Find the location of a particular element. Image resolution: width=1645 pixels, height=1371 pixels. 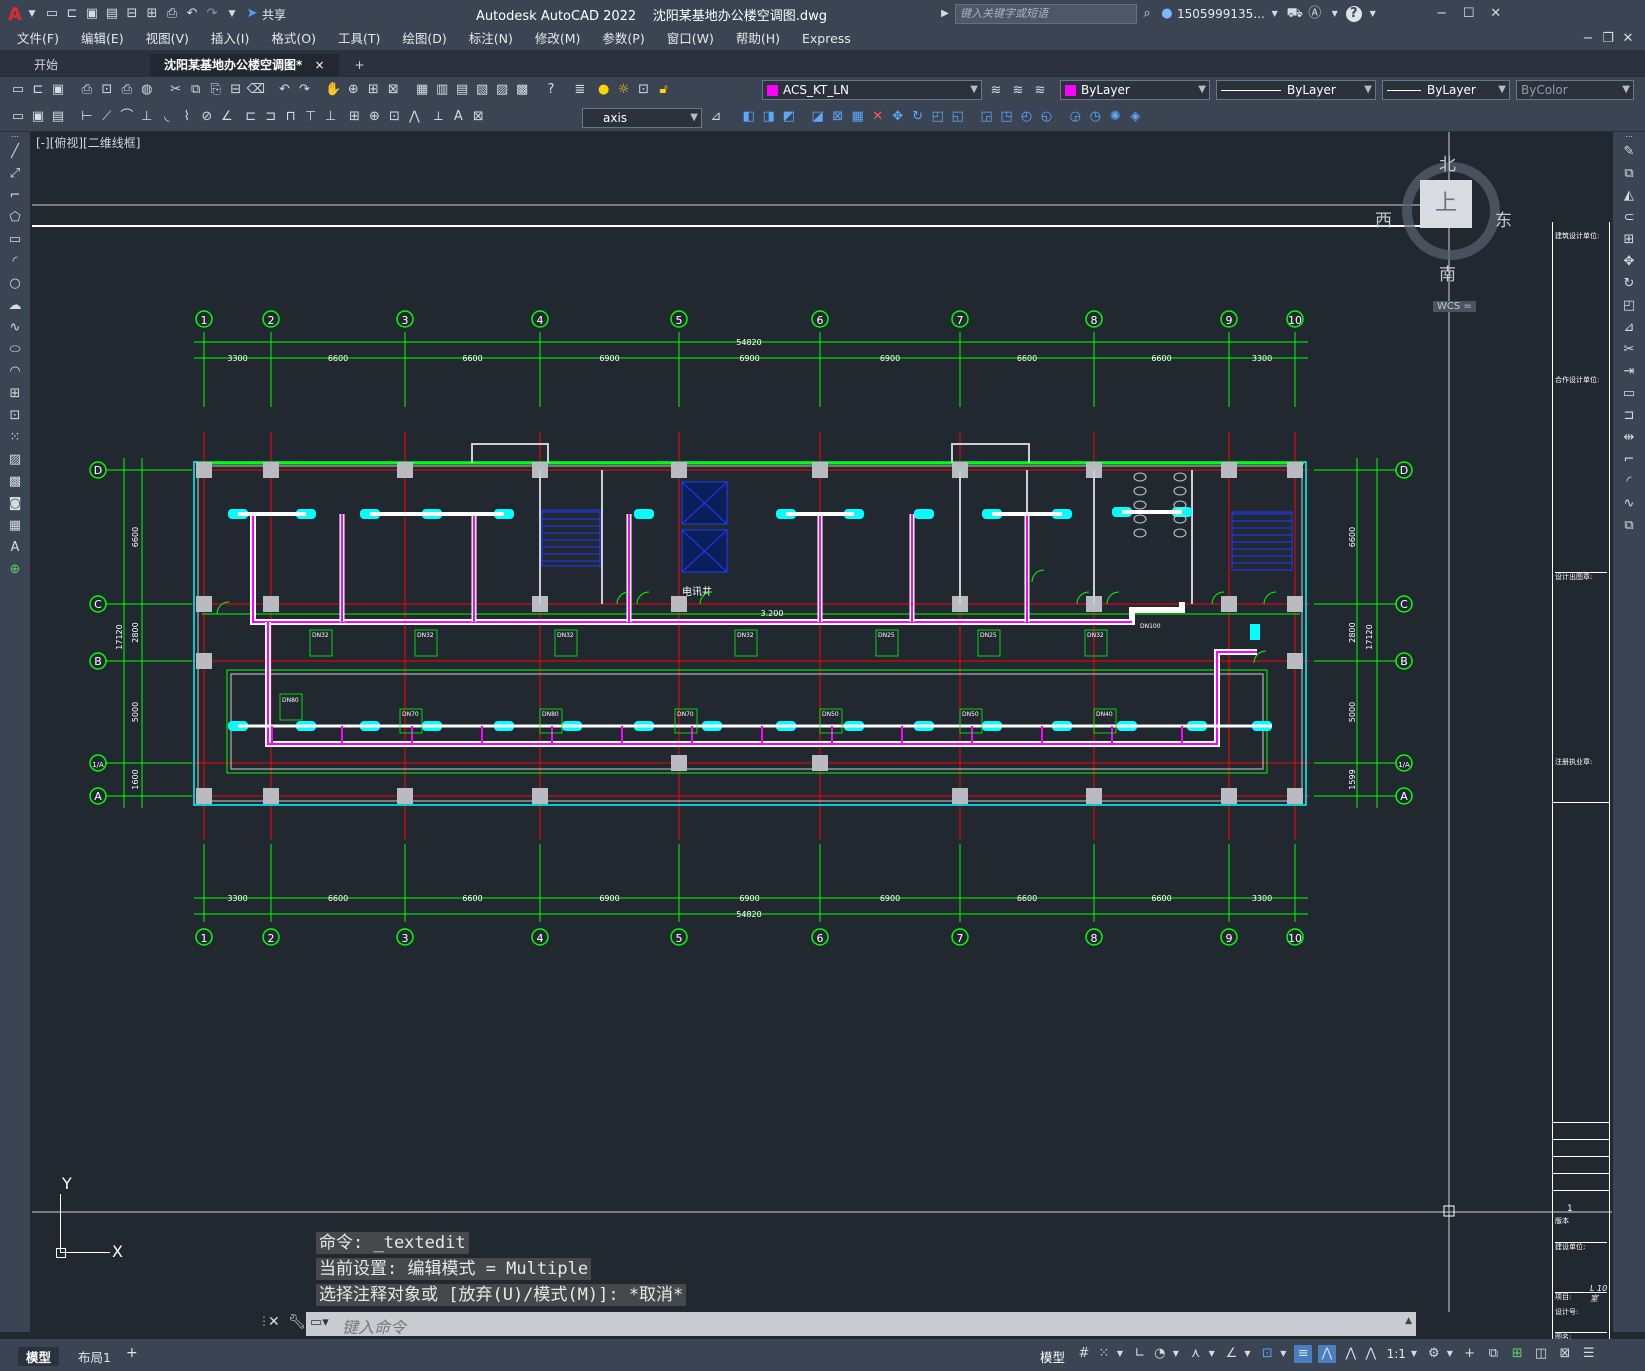

dim-baseline-icon: ⊐ is located at coordinates (271, 117).